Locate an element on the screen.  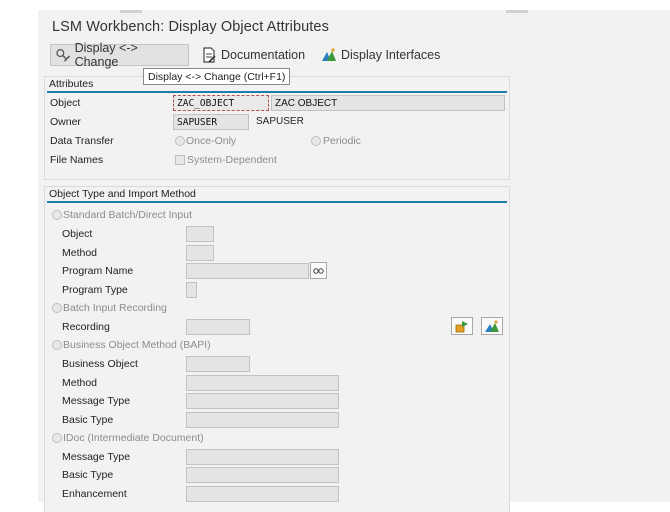
display-interfaces-icon is located at coordinates (329, 54).